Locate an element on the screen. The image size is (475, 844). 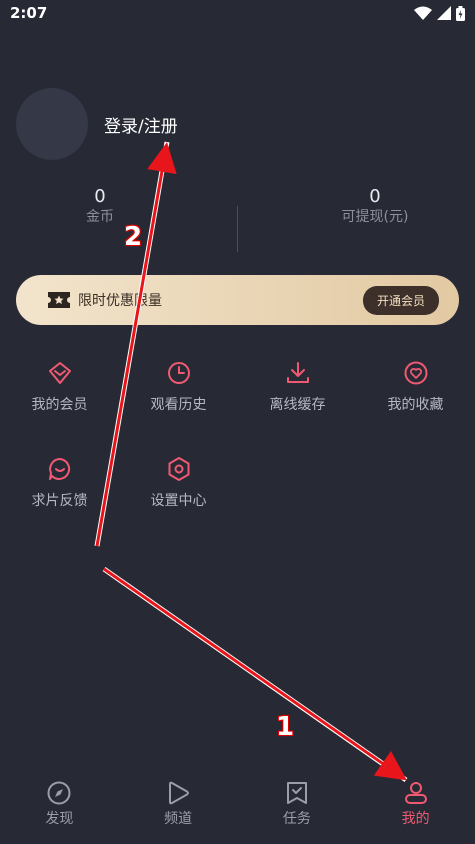
grid-item-favorites: 我的收藏 is located at coordinates (415, 387).